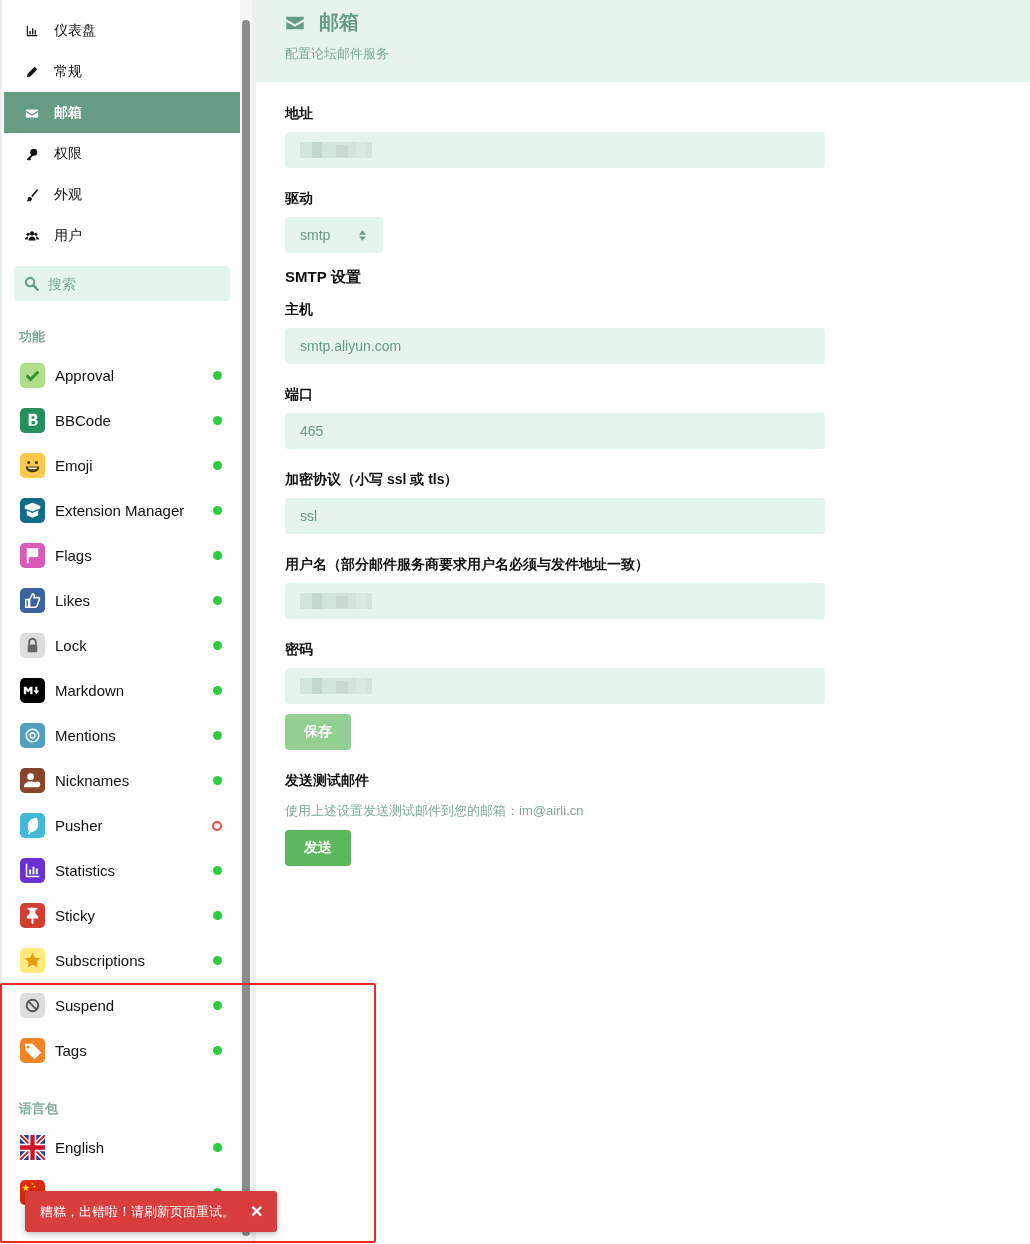 Image resolution: width=1030 pixels, height=1244 pixels. Describe the element at coordinates (122, 735) in the screenshot. I see `extension-item: Mentions` at that location.